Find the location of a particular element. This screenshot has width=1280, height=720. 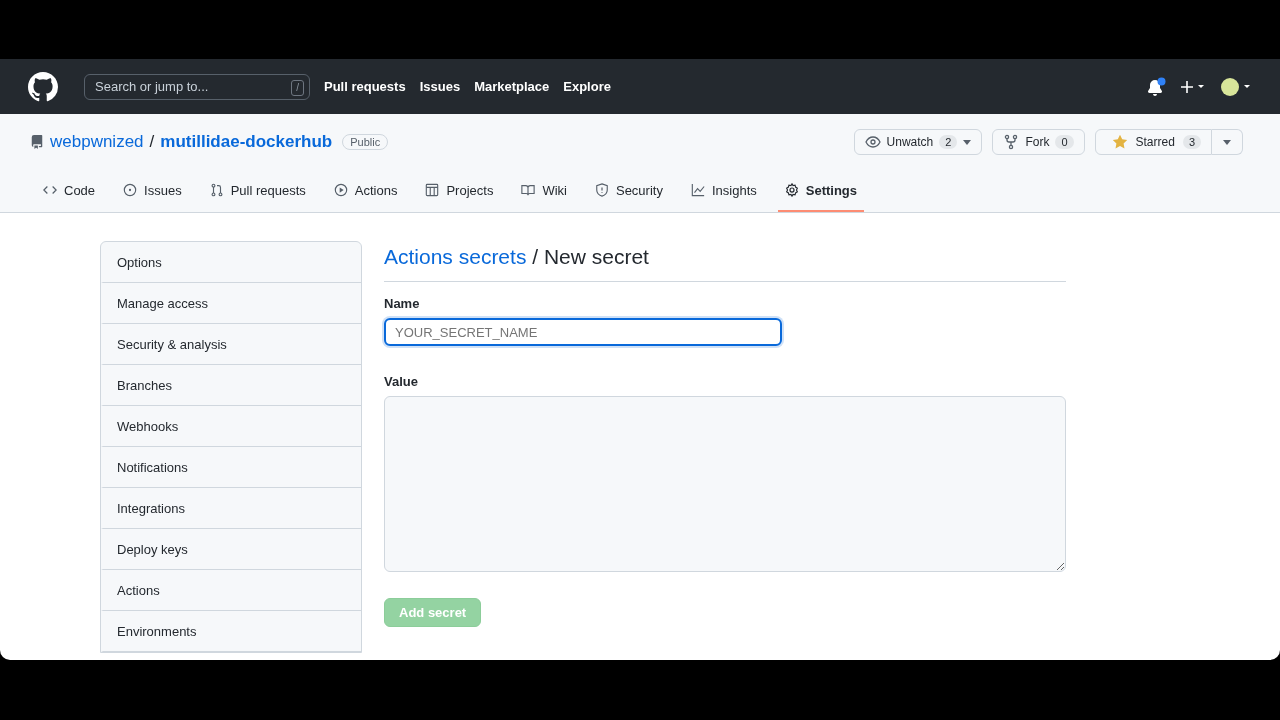

nav-link: Marketplace is located at coordinates (512, 86).